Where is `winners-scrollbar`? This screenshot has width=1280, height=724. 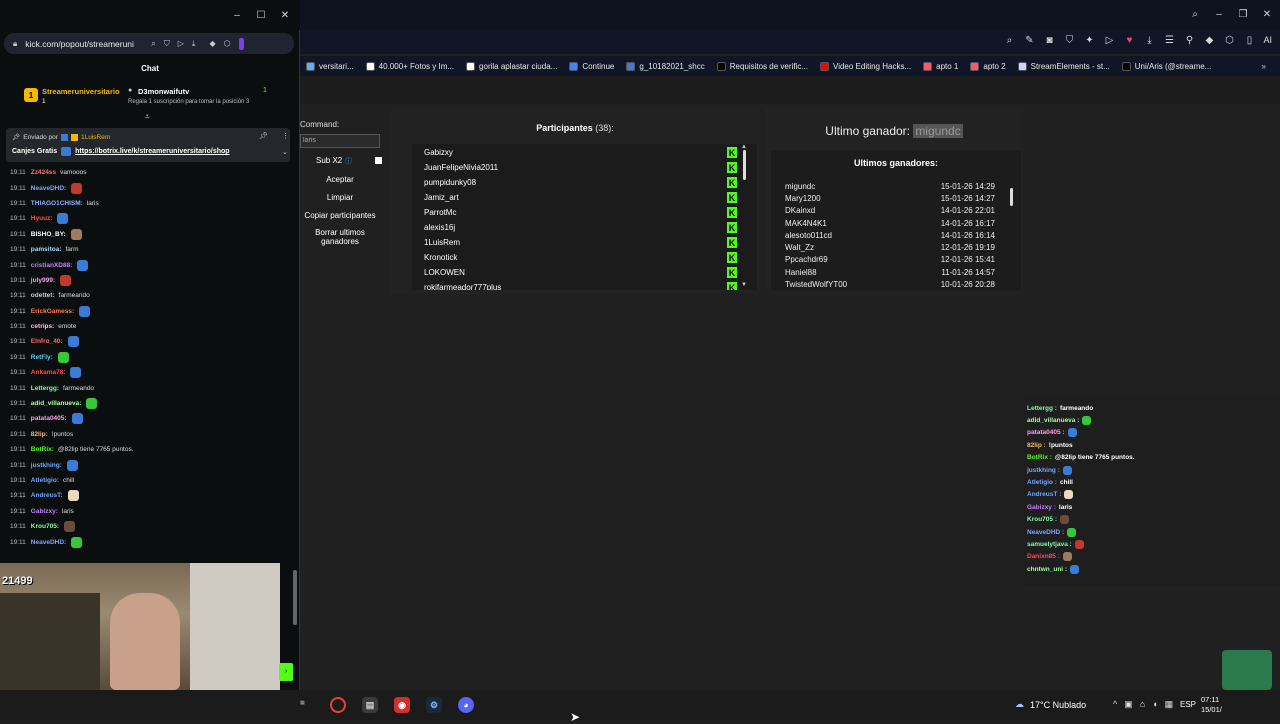
winners-scrollbar is located at coordinates (1011, 197).